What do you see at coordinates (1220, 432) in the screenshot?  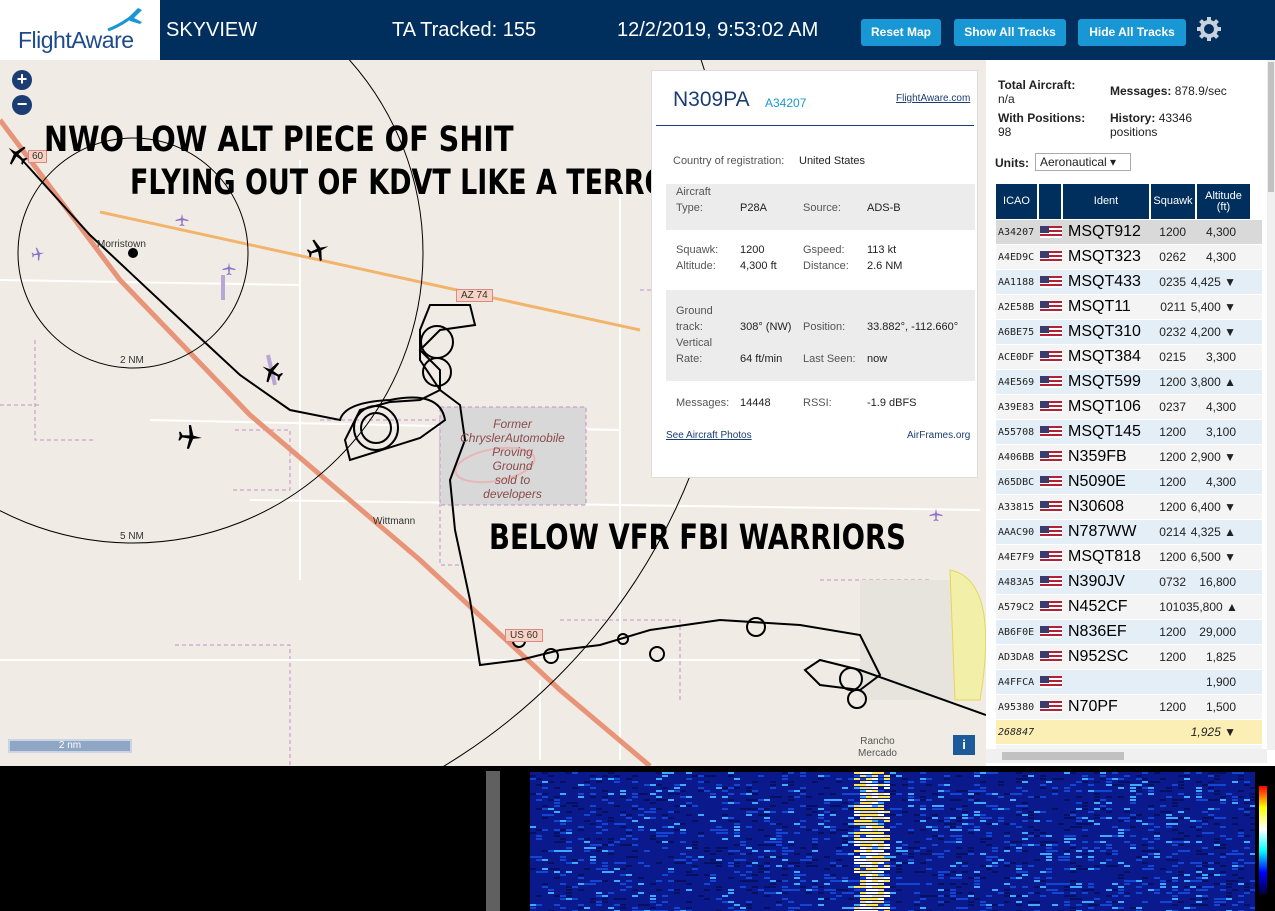 I see `altitude-cell: 3,100` at bounding box center [1220, 432].